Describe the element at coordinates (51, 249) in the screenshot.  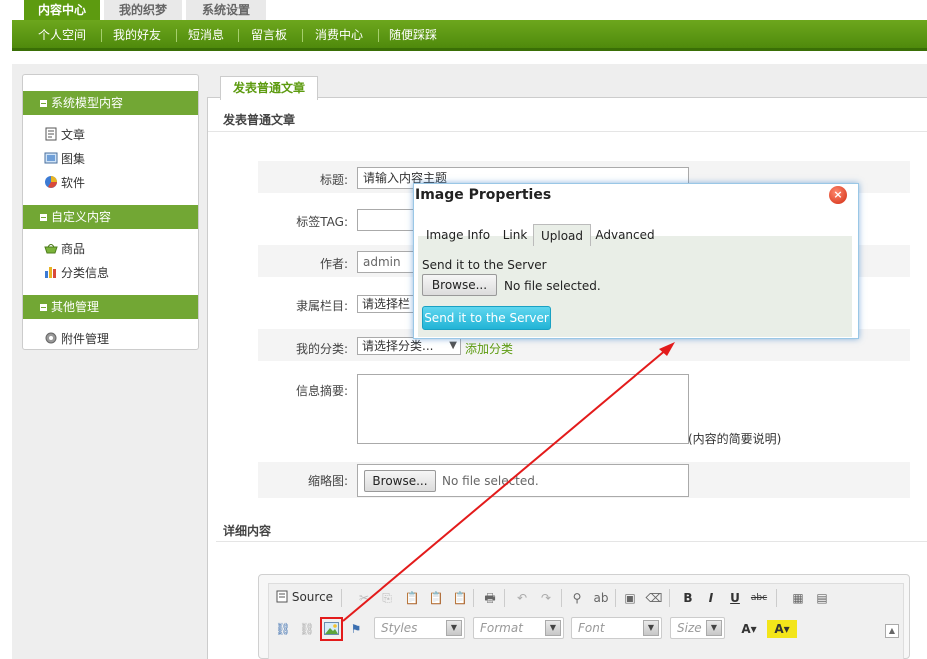
I see `basket-icon` at that location.